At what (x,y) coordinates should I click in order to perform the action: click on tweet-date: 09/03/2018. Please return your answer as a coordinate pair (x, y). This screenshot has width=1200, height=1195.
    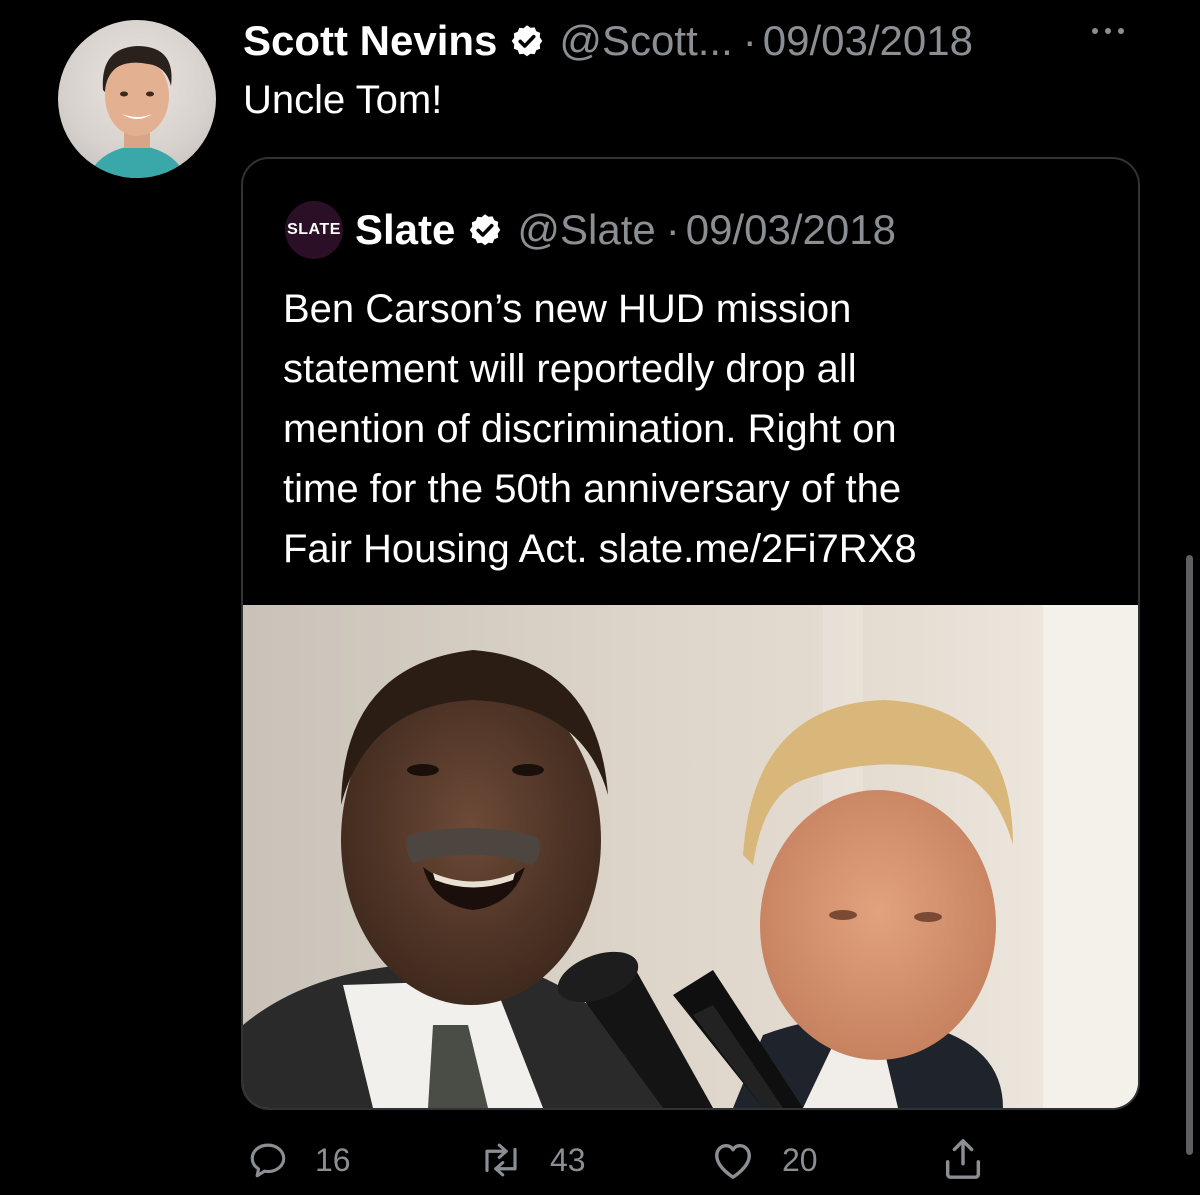
    Looking at the image, I should click on (868, 41).